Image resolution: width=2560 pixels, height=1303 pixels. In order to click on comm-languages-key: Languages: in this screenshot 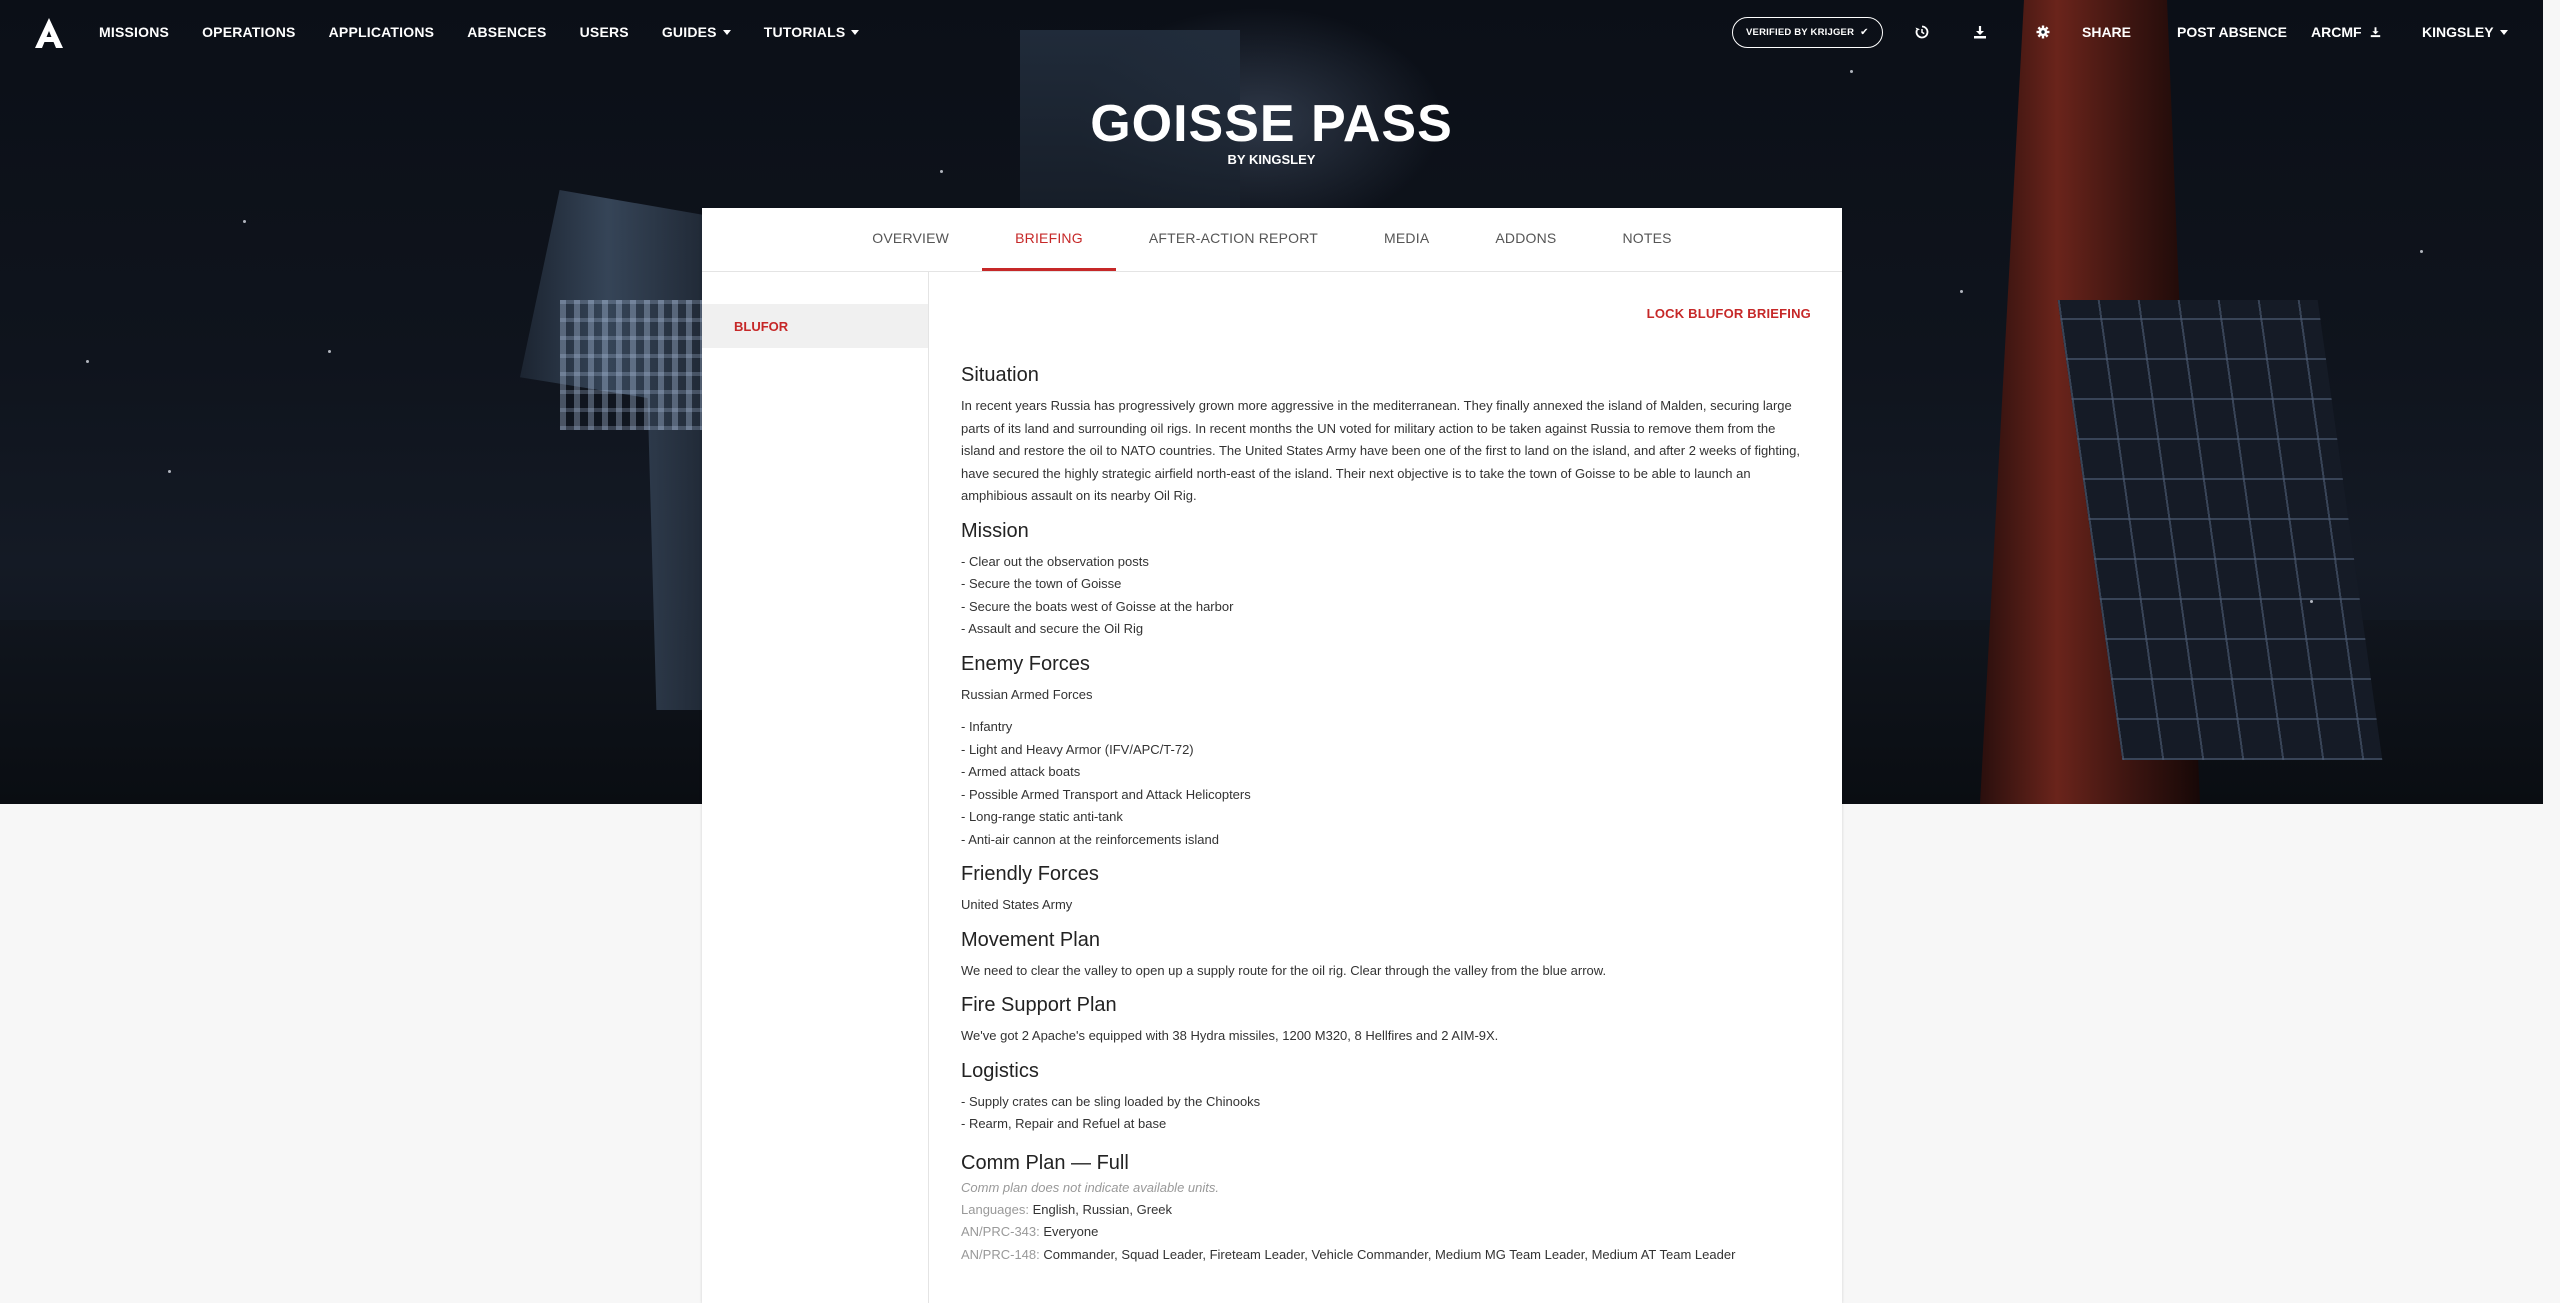, I will do `click(995, 1209)`.